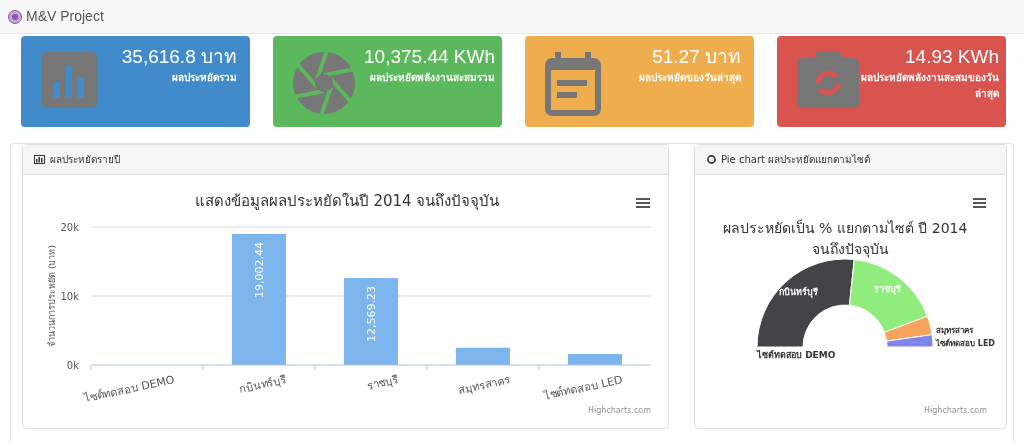  I want to click on chart-title: จนถึงปัจจุบัน, so click(850, 250).